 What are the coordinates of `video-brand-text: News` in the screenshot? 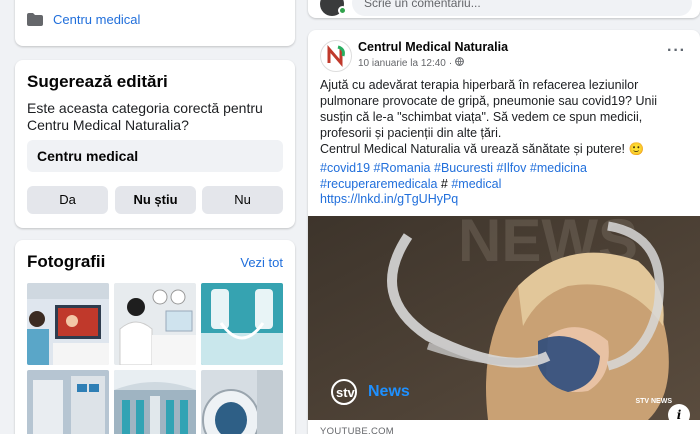 It's located at (389, 391).